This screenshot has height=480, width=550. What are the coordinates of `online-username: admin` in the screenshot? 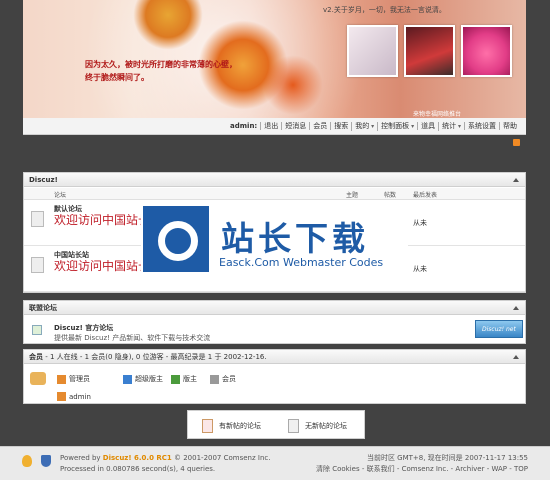 It's located at (80, 396).